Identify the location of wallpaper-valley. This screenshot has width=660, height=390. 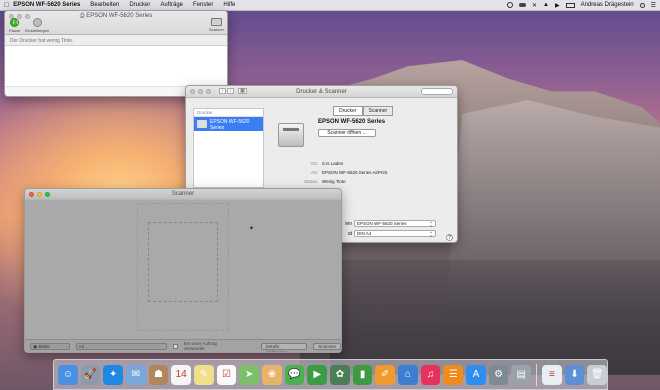
(495, 317).